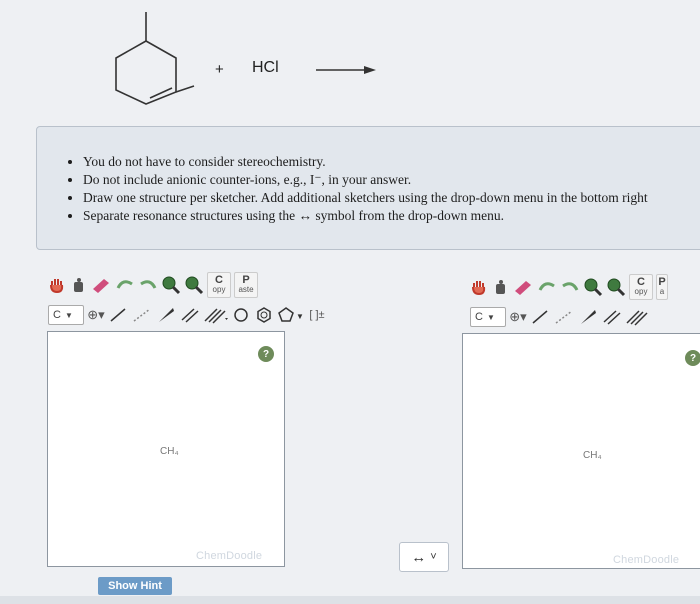 This screenshot has height=604, width=700. What do you see at coordinates (291, 315) in the screenshot?
I see `pentagon-ring-icon: ▼` at bounding box center [291, 315].